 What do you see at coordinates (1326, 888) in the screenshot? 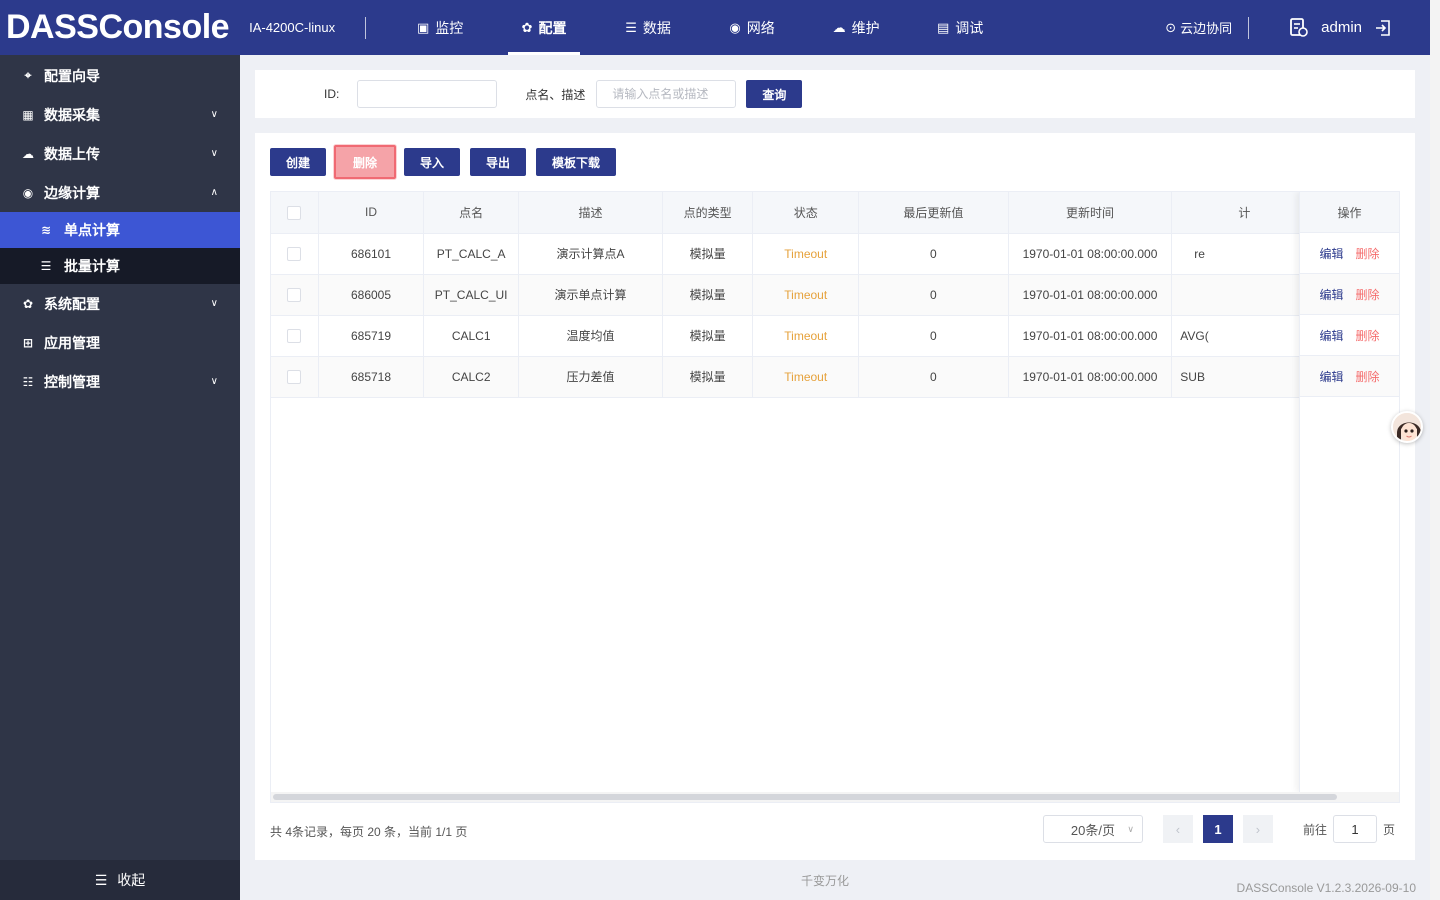
I see `version-label: DASSConsole V1.2.3.2026-09-10` at bounding box center [1326, 888].